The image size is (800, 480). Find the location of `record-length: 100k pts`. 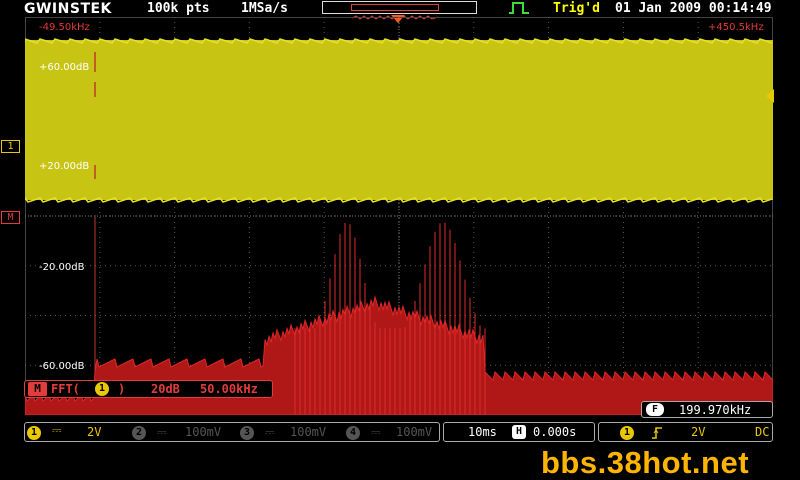

record-length: 100k pts is located at coordinates (178, 8).